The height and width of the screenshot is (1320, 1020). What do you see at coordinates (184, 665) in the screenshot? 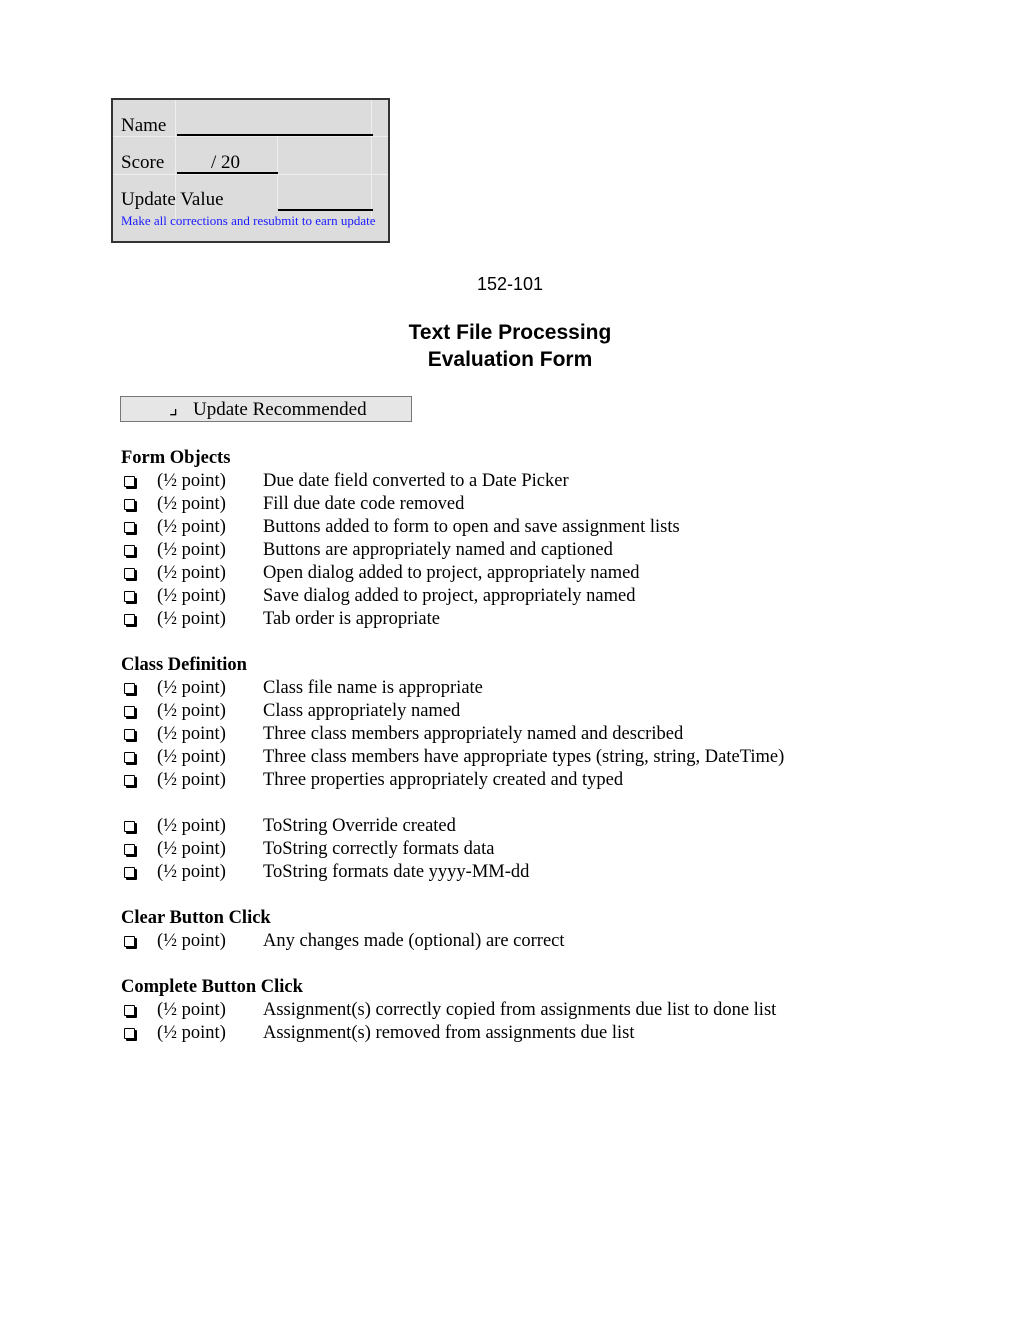
I see `section-title-class-definition: Class Definition` at bounding box center [184, 665].